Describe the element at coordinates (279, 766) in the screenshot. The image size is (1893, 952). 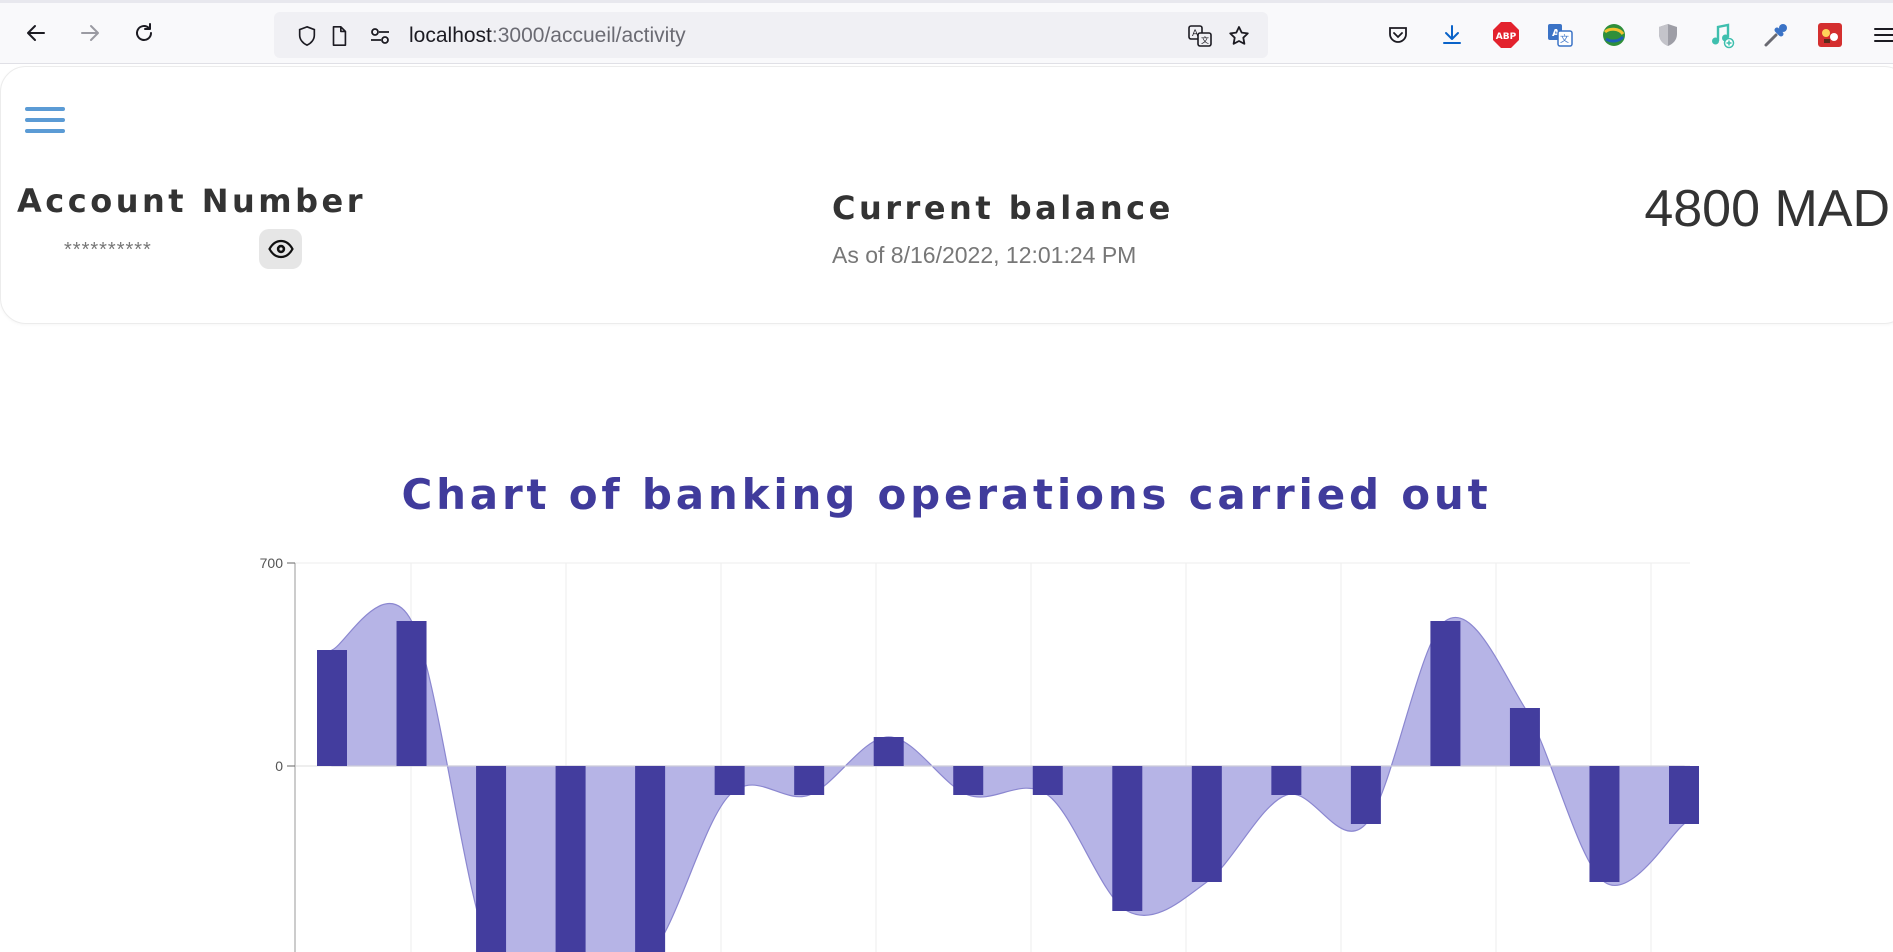
I see `y-tick-label: 0` at that location.